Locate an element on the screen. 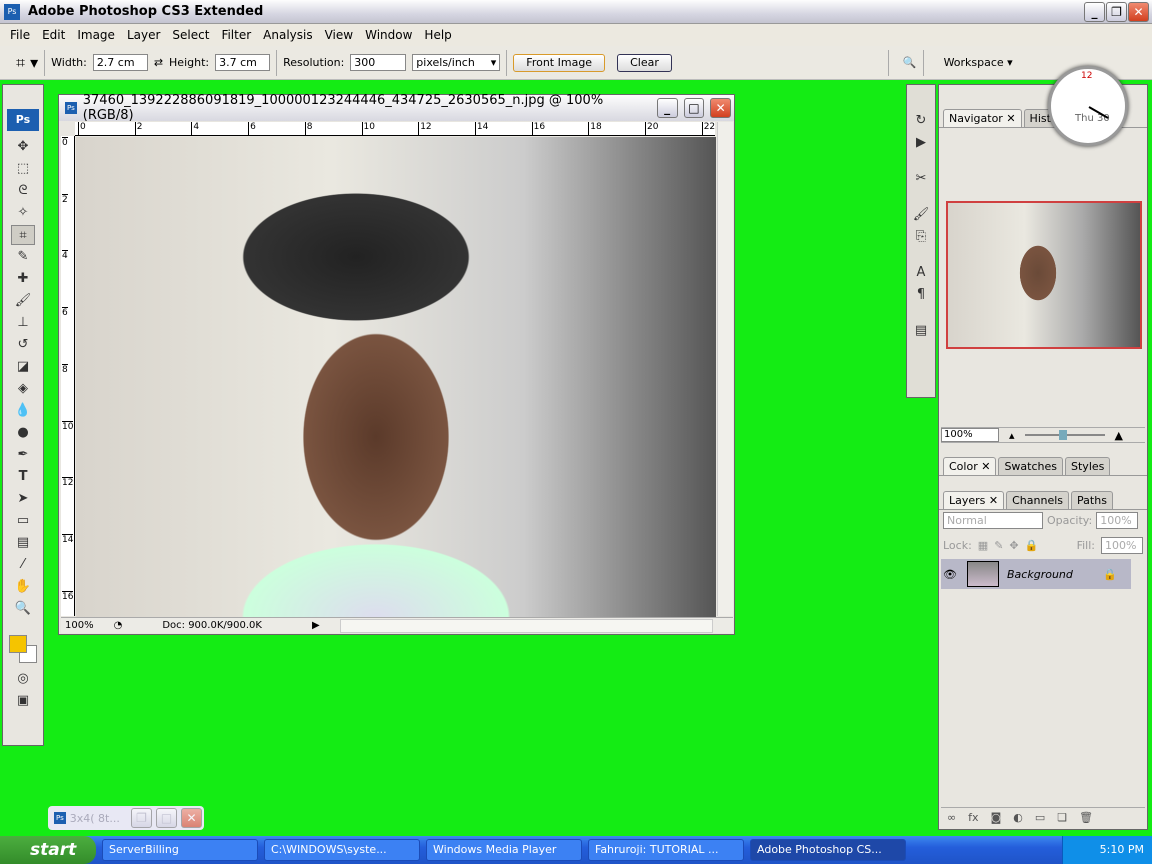  menu-analysis: Analysis is located at coordinates (287, 35).